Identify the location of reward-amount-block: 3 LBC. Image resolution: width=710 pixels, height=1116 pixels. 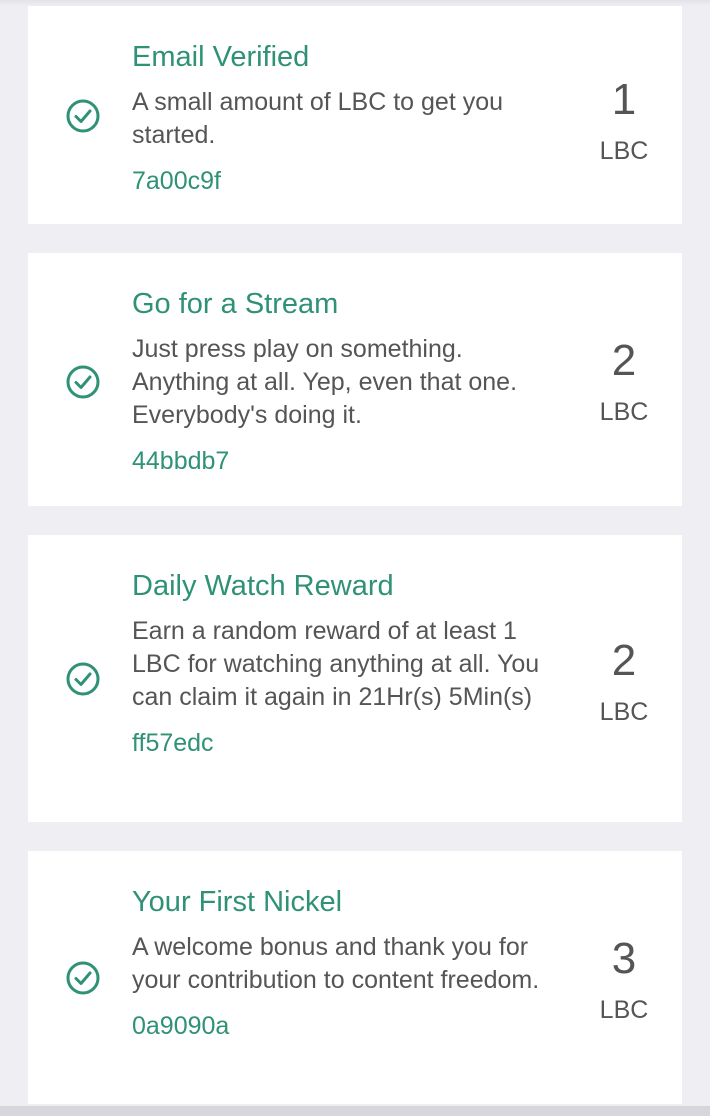
(624, 980).